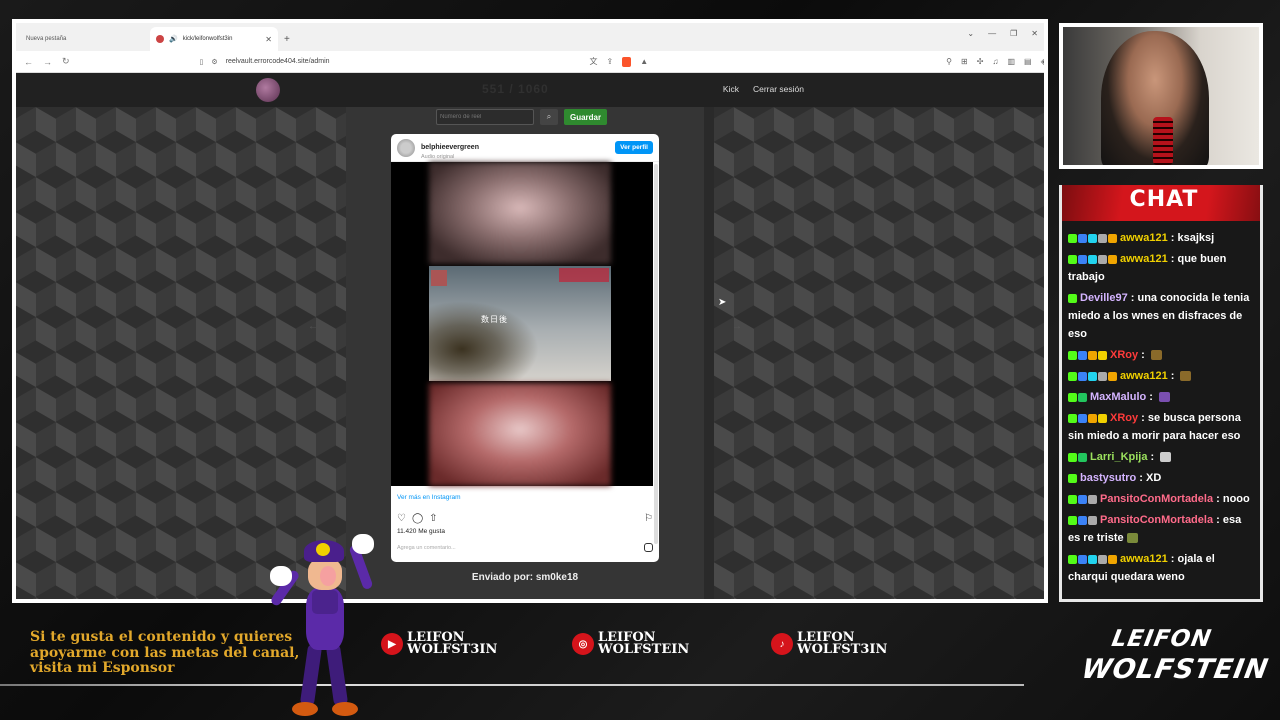 The height and width of the screenshot is (720, 1280). What do you see at coordinates (995, 61) in the screenshot?
I see `media-icon: ♫` at bounding box center [995, 61].